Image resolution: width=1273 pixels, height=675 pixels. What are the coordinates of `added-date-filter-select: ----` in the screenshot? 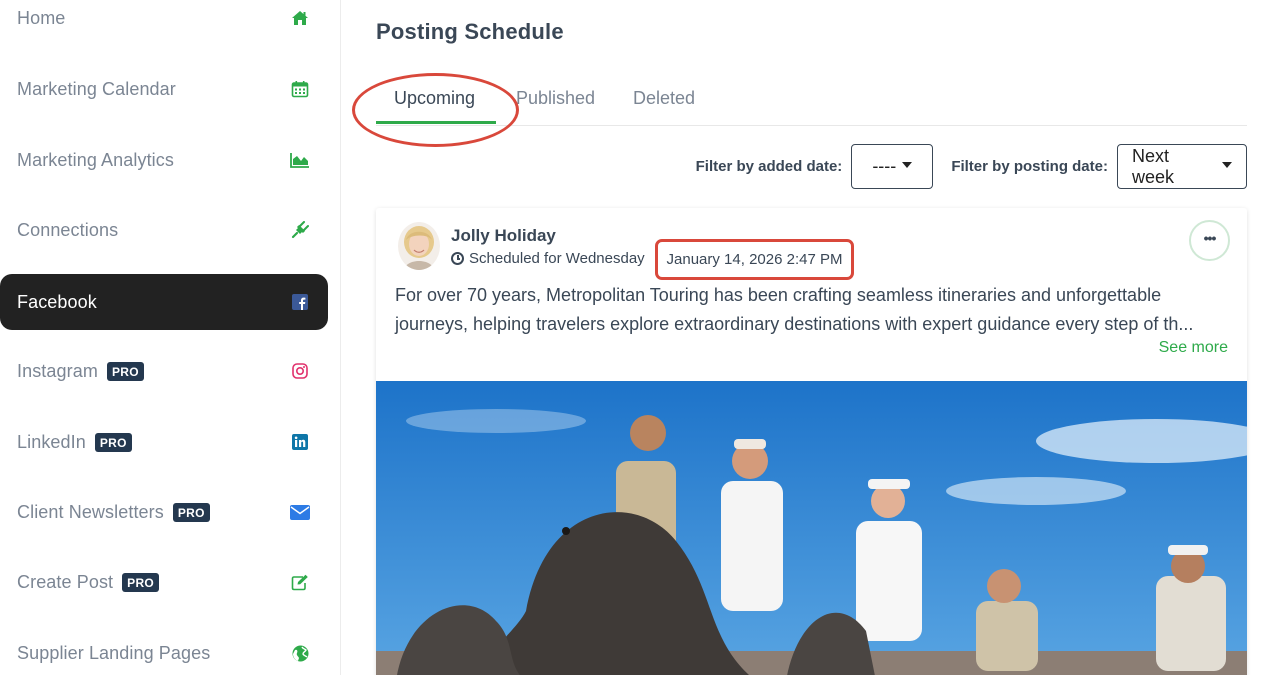 It's located at (892, 166).